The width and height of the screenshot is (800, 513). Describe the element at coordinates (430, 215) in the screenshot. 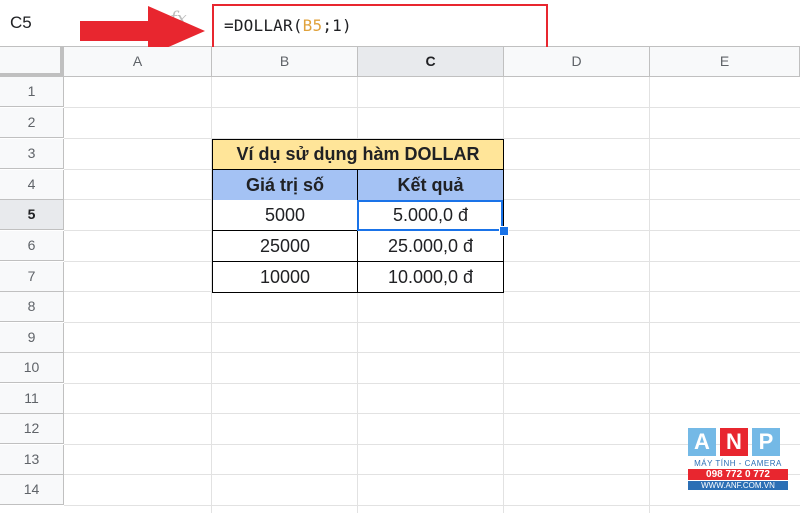

I see `cell-c5: 5.000,0 đ` at that location.